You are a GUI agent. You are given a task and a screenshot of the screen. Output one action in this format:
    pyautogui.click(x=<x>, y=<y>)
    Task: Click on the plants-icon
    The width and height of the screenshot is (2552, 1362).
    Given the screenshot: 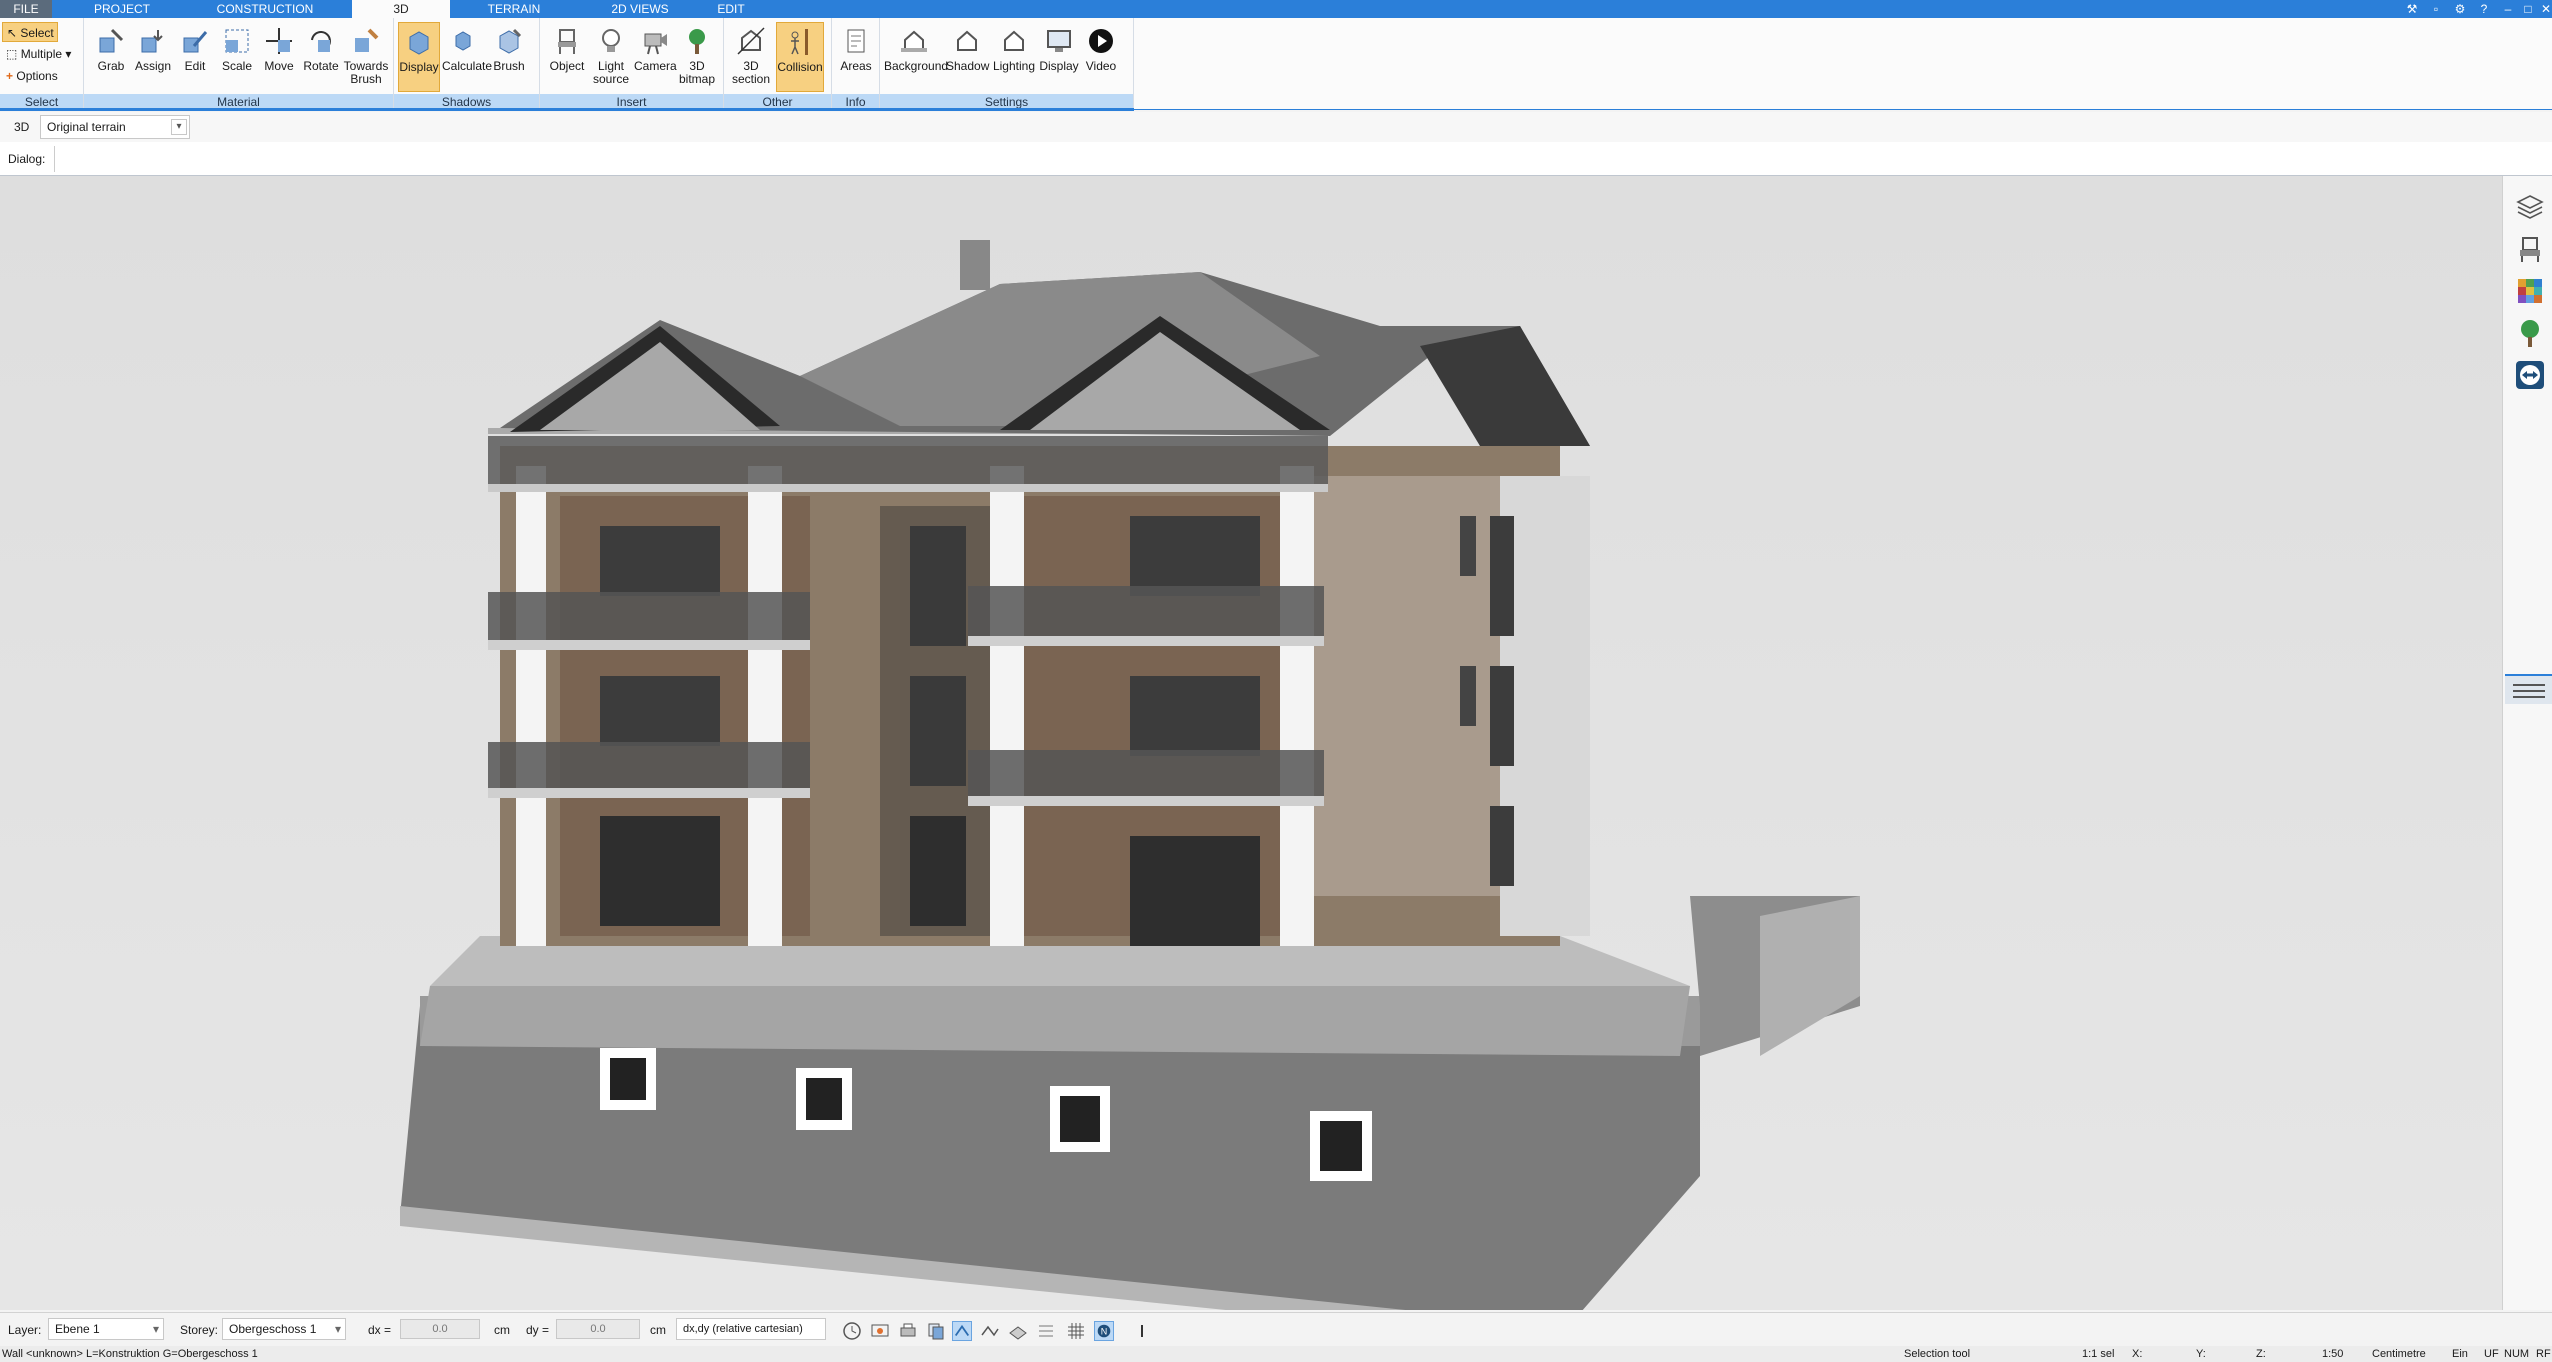 What is the action you would take?
    pyautogui.click(x=2530, y=333)
    